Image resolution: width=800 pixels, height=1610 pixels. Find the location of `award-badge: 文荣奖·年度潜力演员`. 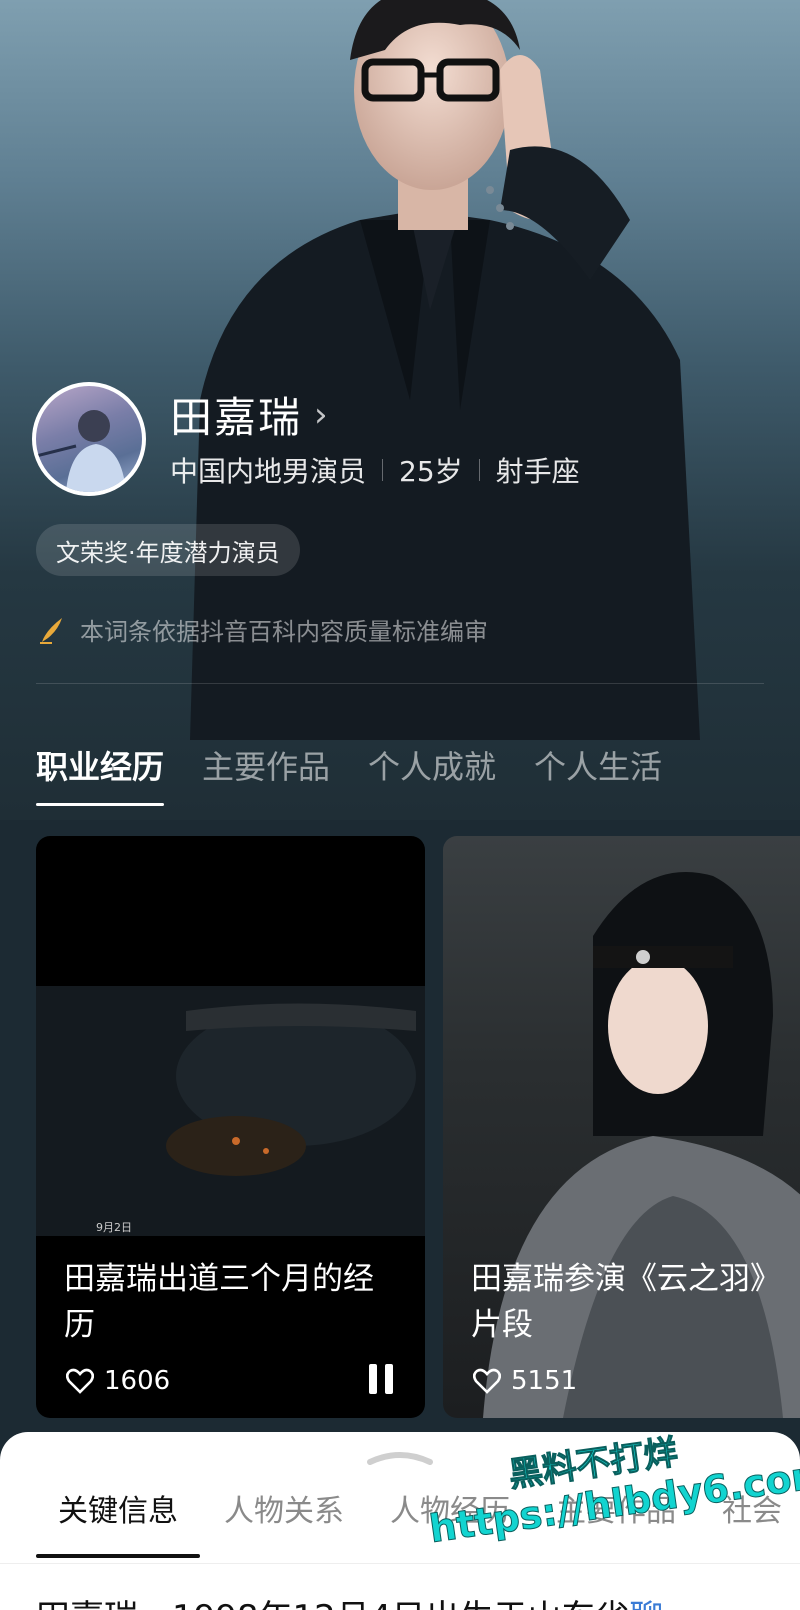

award-badge: 文荣奖·年度潜力演员 is located at coordinates (168, 550).